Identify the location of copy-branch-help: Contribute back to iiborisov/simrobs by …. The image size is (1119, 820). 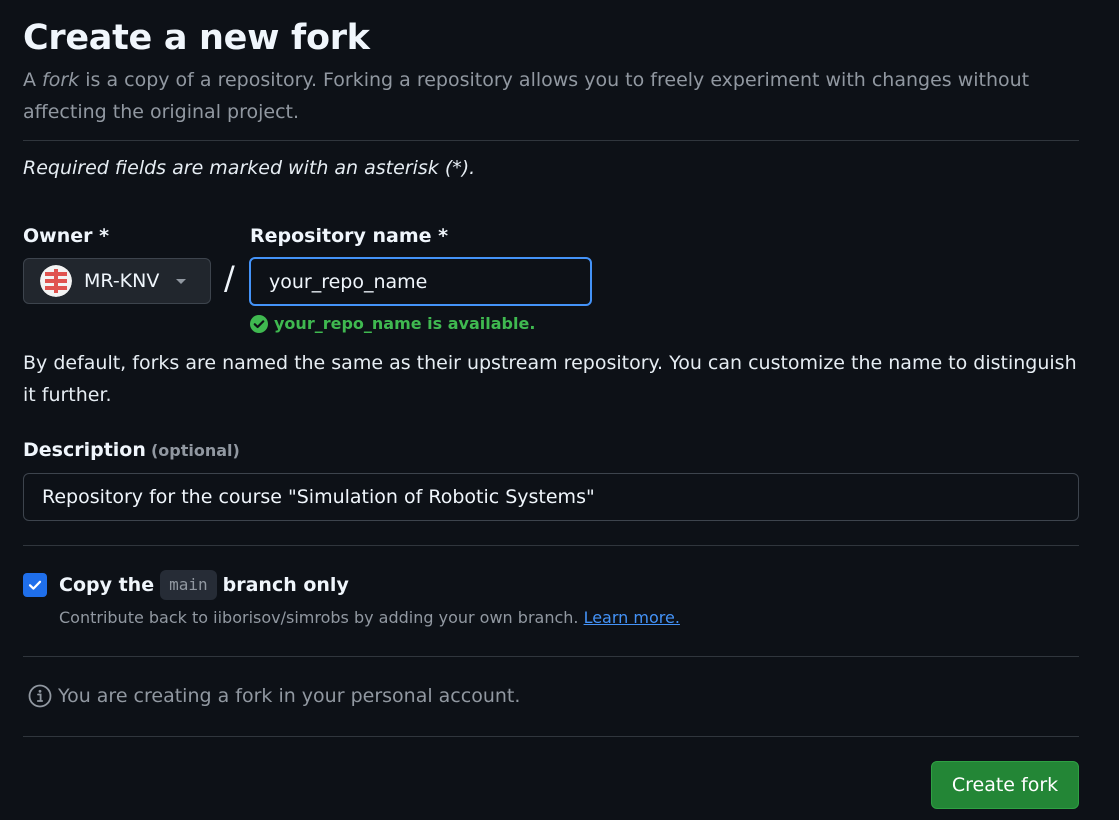
(369, 618).